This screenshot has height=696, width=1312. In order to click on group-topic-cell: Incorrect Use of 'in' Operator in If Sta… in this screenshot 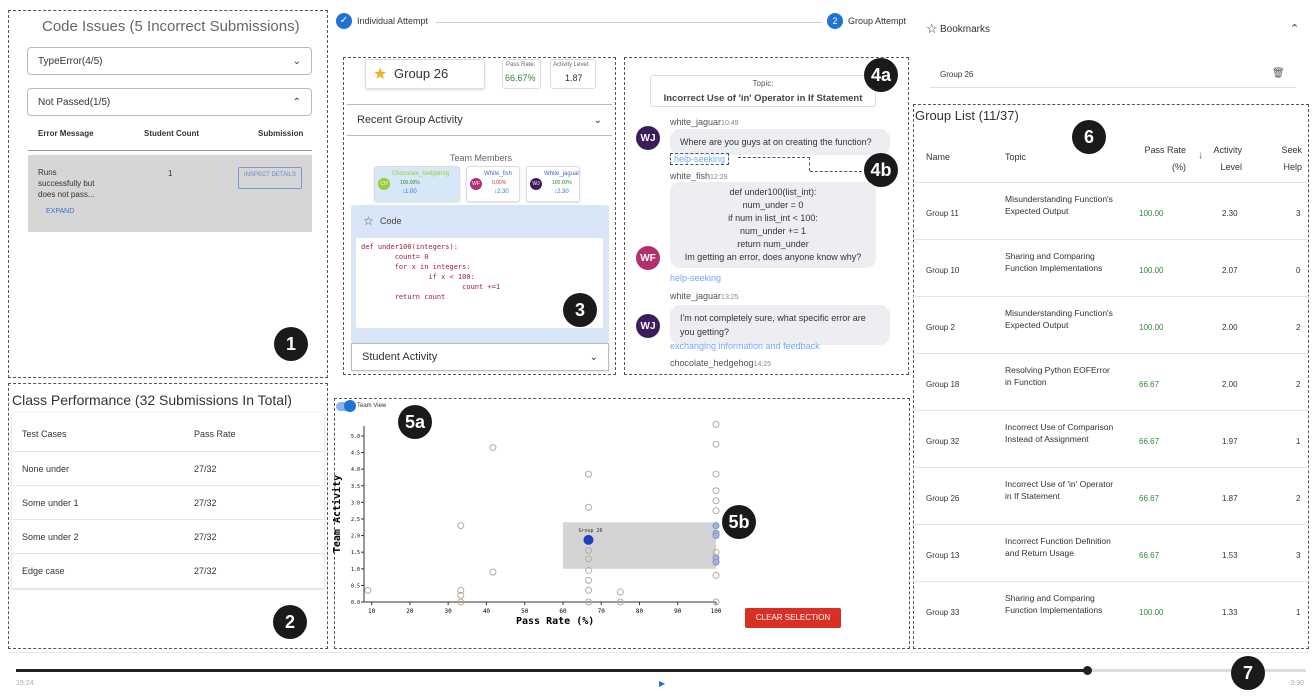, I will do `click(1059, 490)`.